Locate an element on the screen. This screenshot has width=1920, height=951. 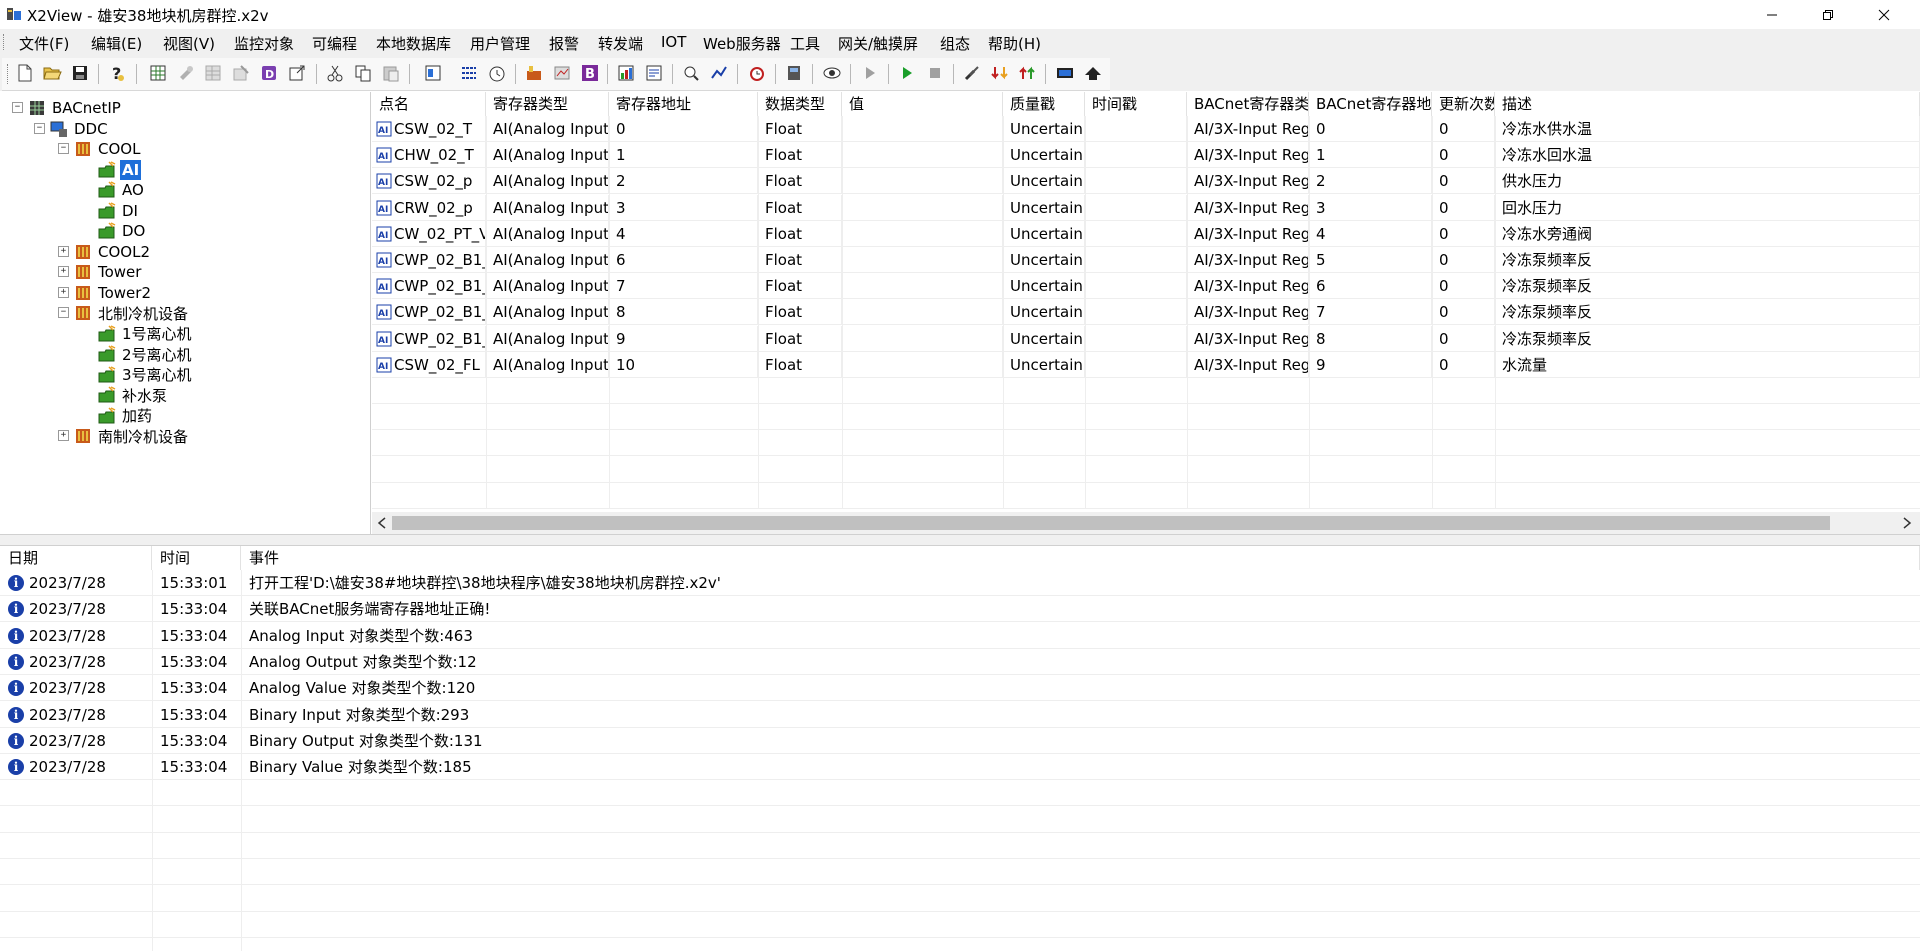
open-icon is located at coordinates (52, 73).